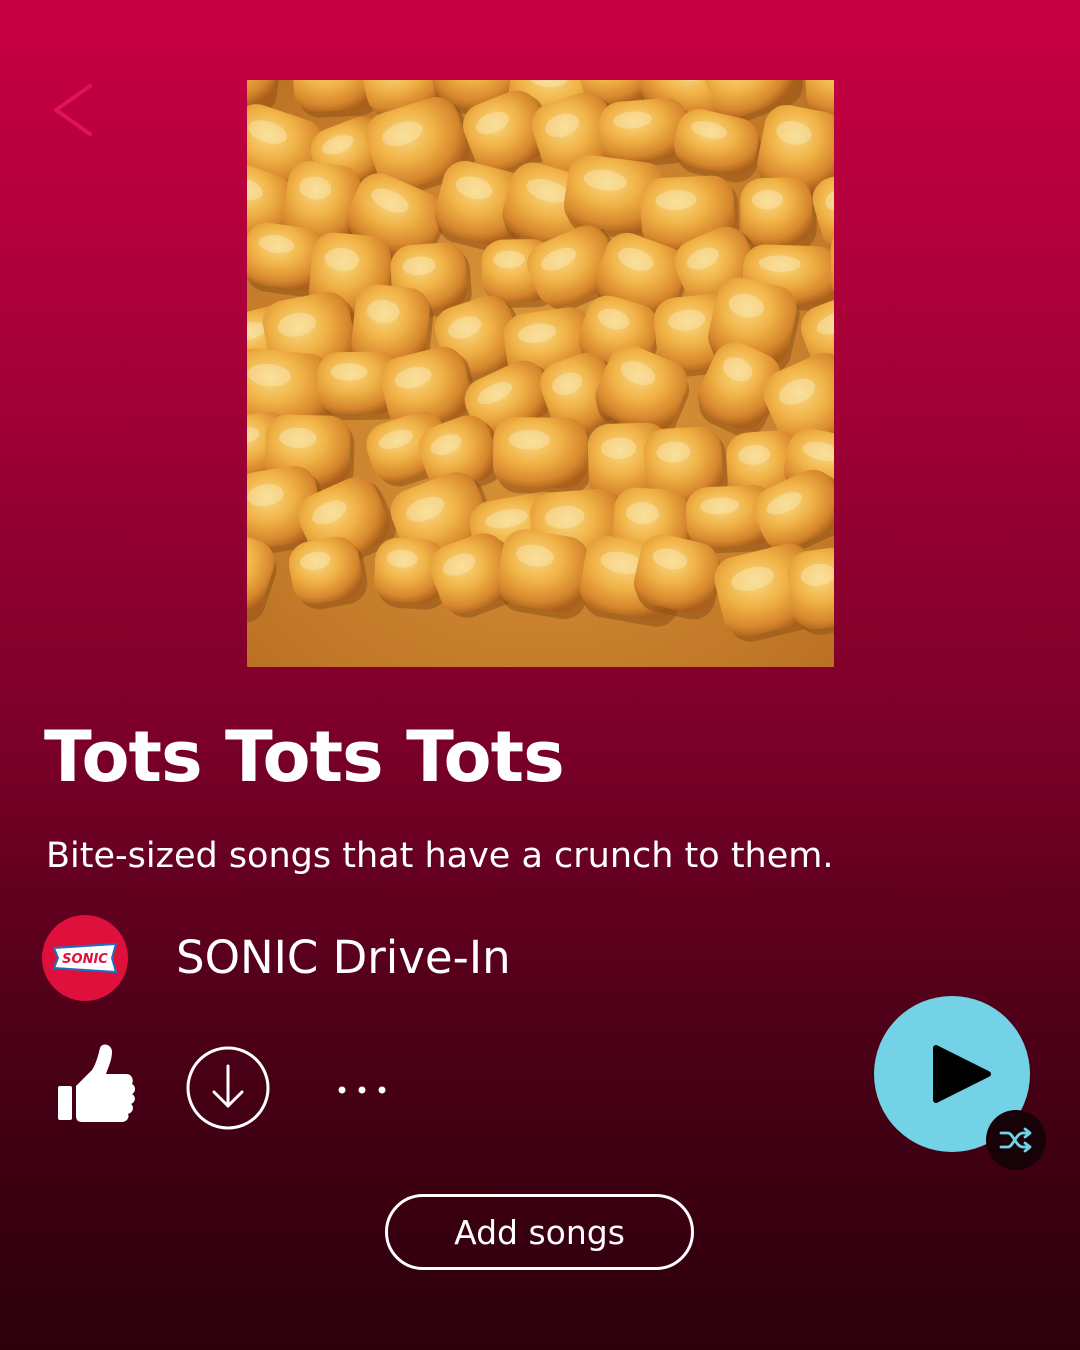 The height and width of the screenshot is (1350, 1080). I want to click on creator-avatar: SONIC, so click(85, 958).